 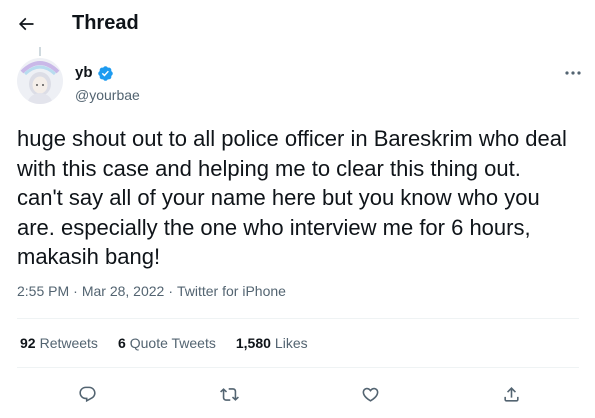 What do you see at coordinates (121, 343) in the screenshot?
I see `quote-tweets-count: 6` at bounding box center [121, 343].